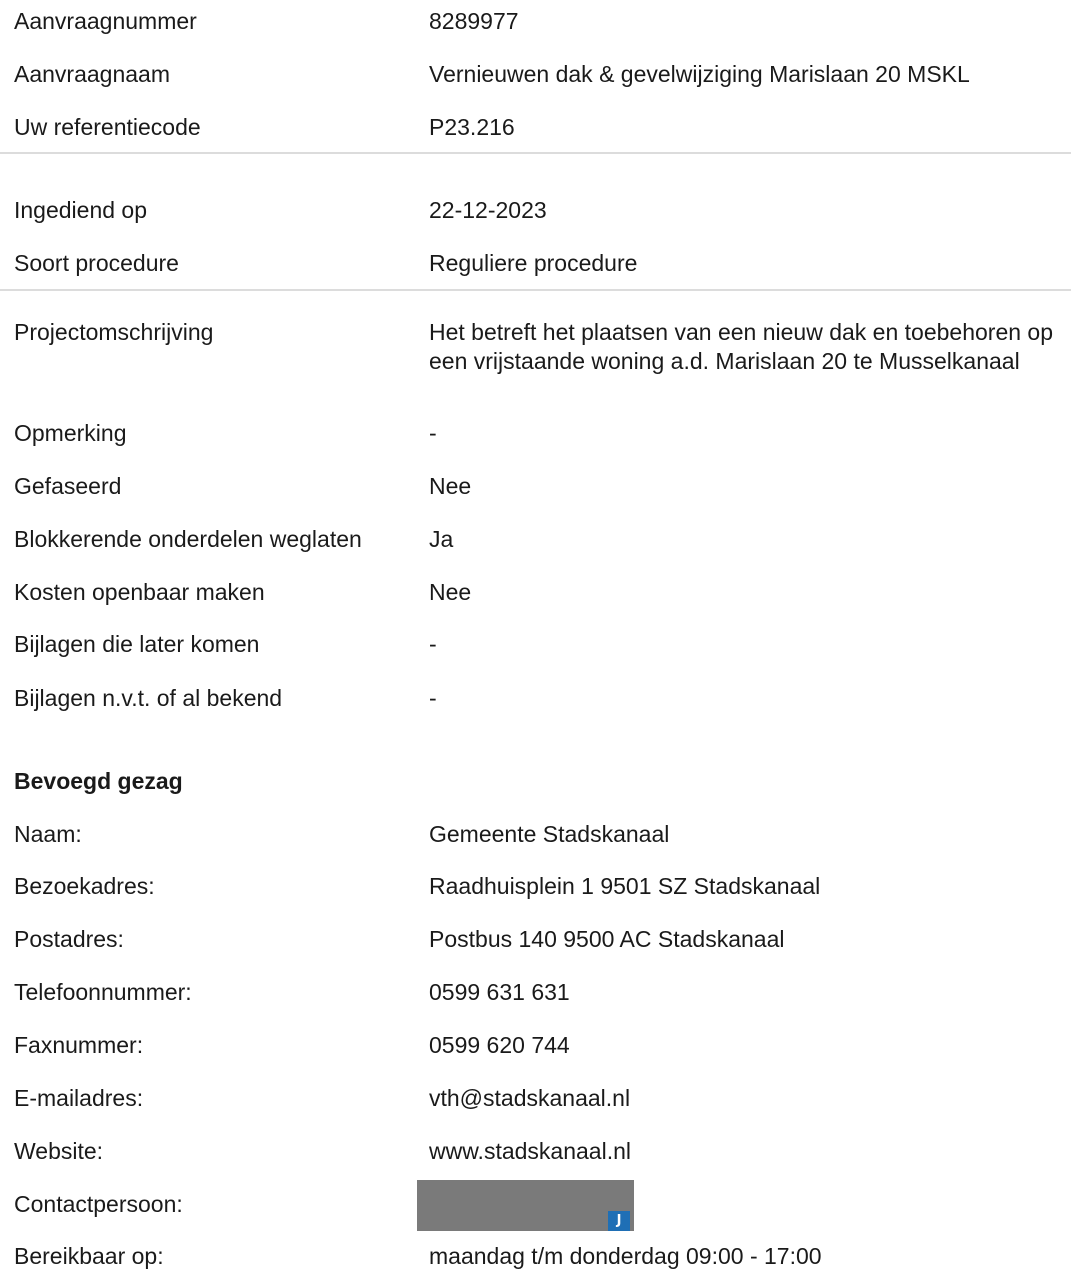  Describe the element at coordinates (137, 644) in the screenshot. I see `field-label: Bijlagen die later komen` at that location.